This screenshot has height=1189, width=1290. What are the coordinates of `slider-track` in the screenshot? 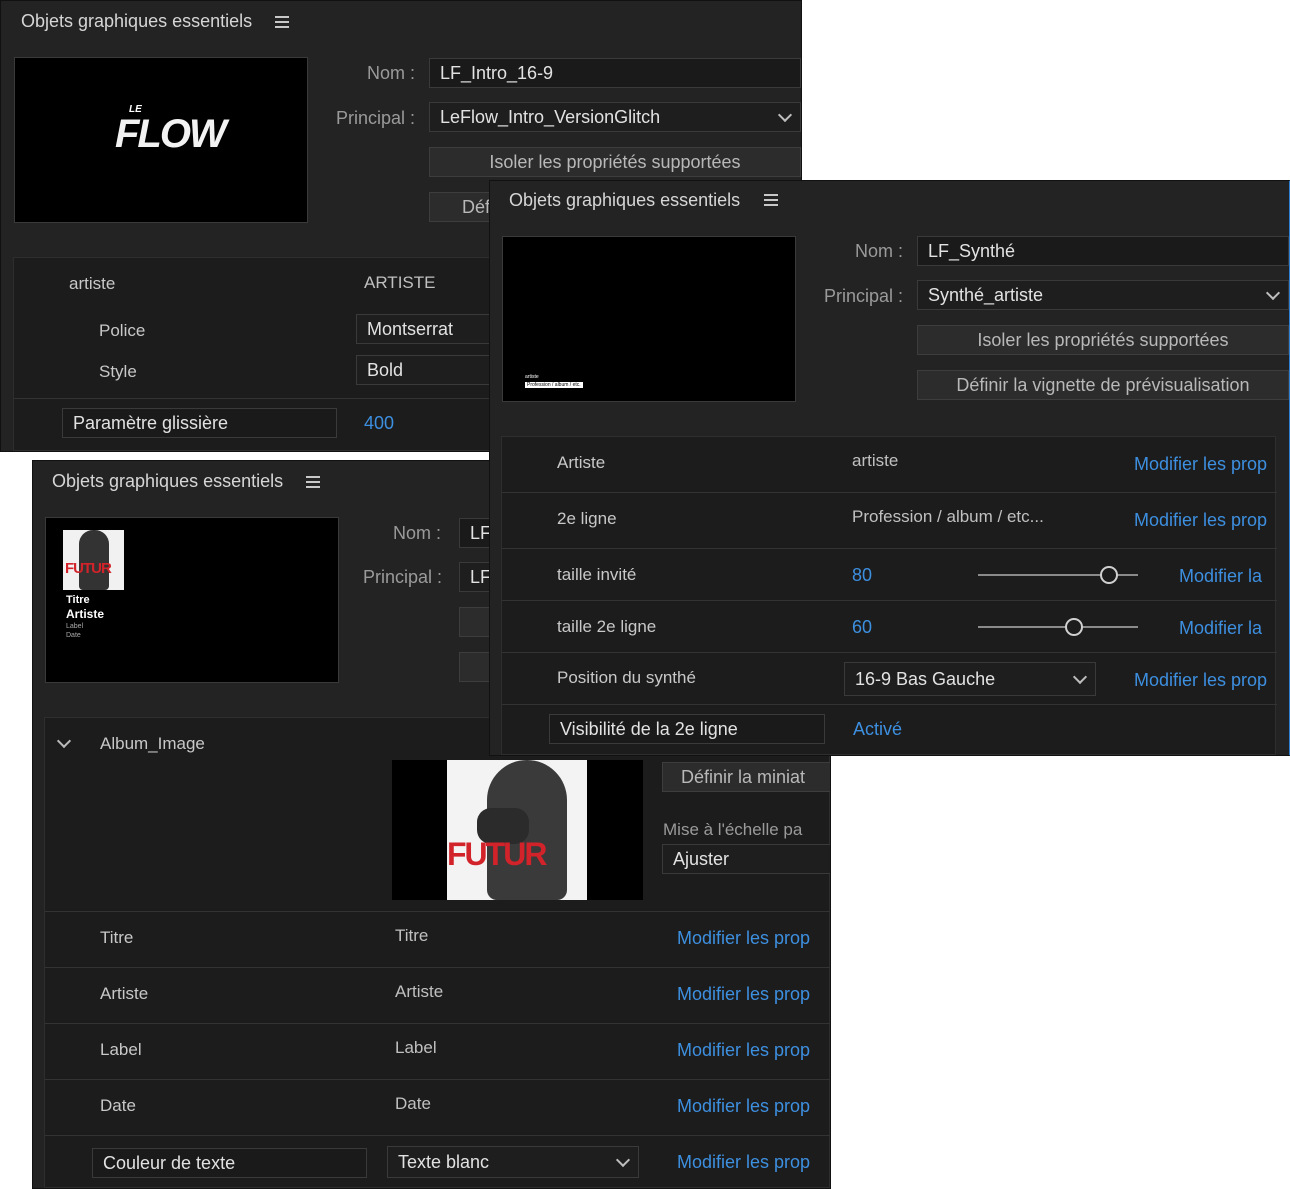 It's located at (1058, 627).